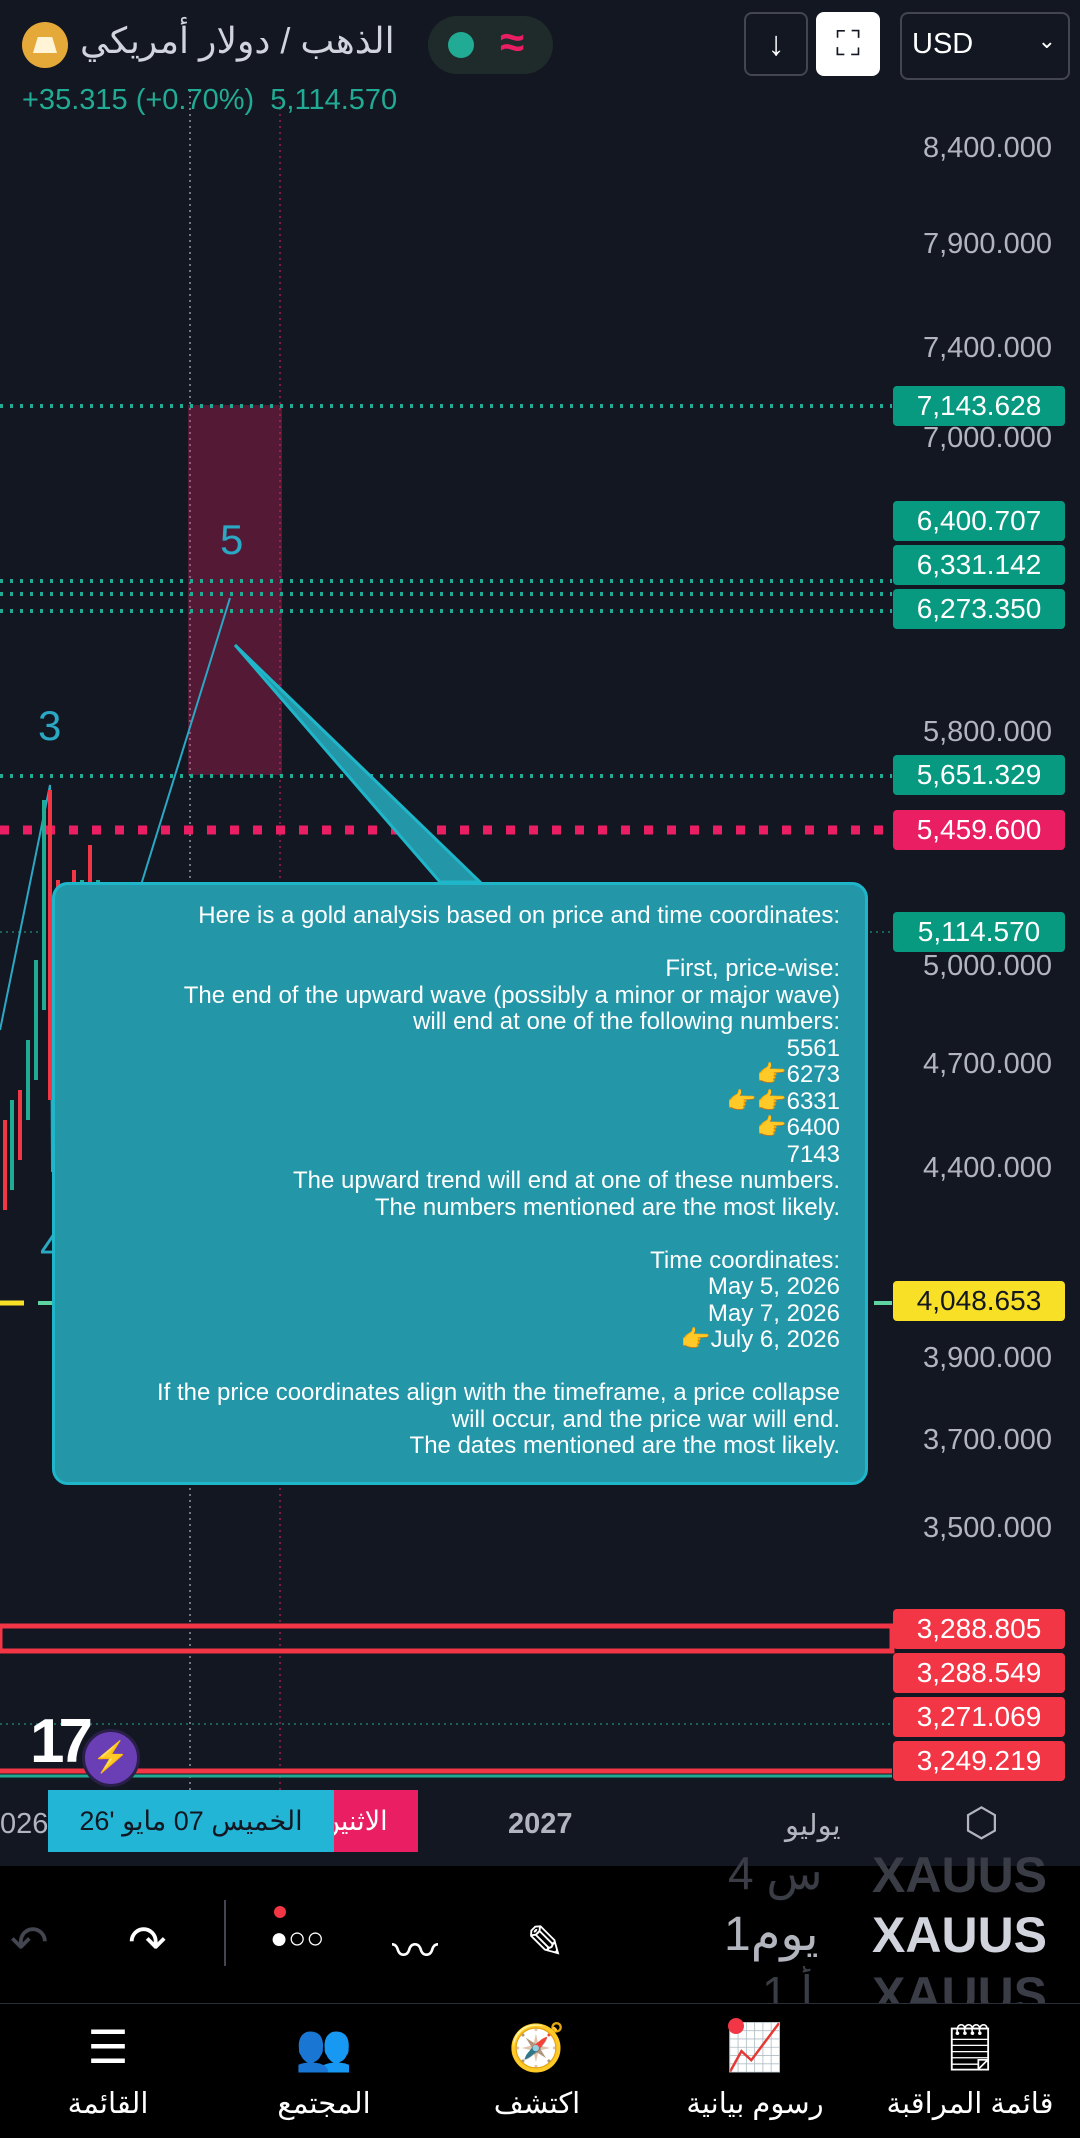  I want to click on price-tick: 4,400.000, so click(987, 1168).